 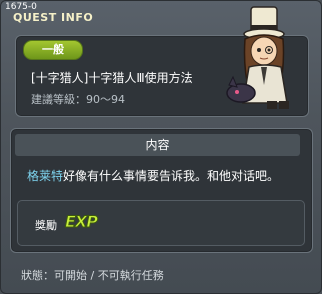 I want to click on npc-name-link: 格莱特, so click(x=45, y=176).